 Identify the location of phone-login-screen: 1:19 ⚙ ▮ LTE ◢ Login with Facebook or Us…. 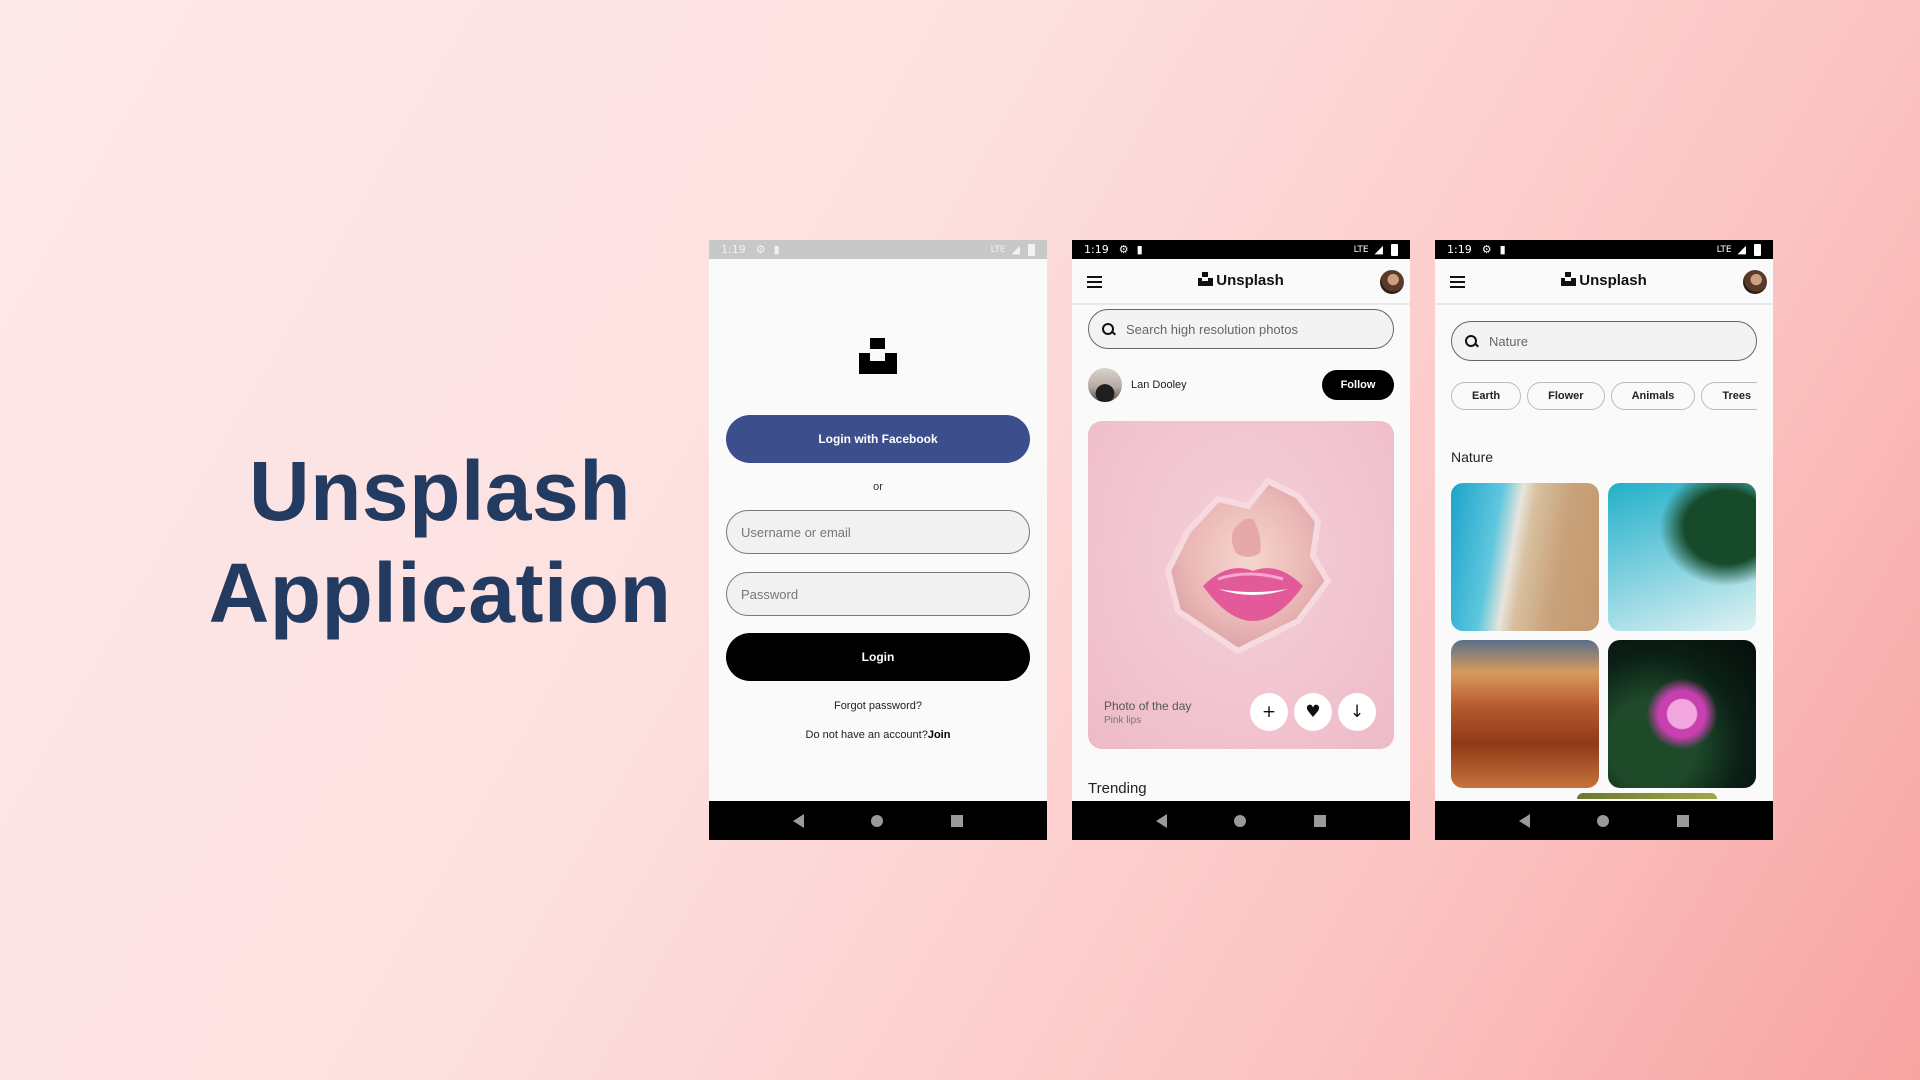
(878, 540).